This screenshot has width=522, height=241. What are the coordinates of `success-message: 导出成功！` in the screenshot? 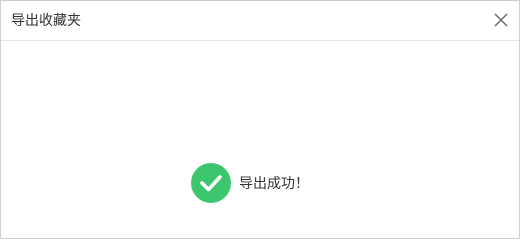 It's located at (274, 184).